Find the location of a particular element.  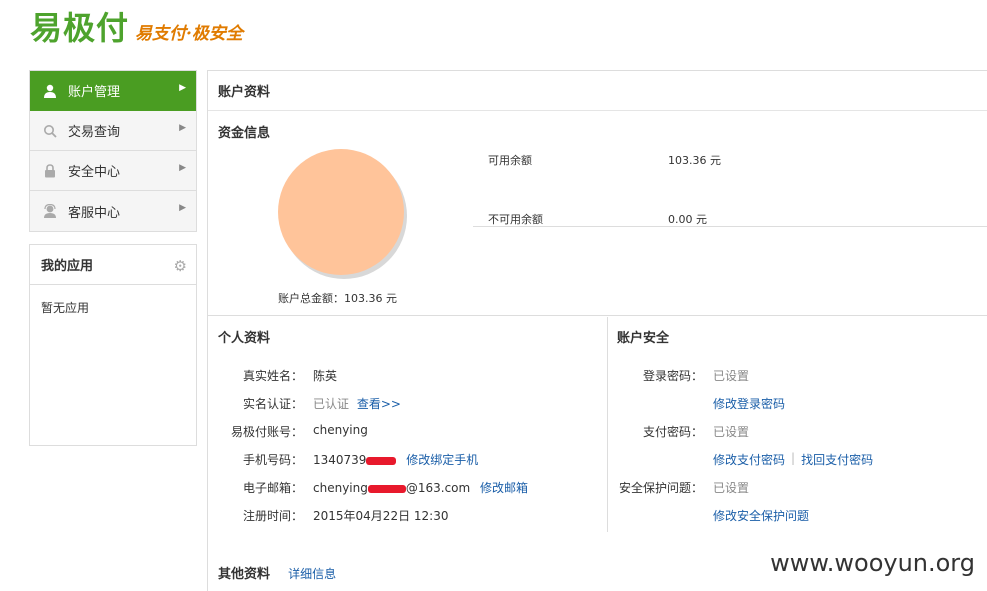

funds-divider is located at coordinates (730, 226).